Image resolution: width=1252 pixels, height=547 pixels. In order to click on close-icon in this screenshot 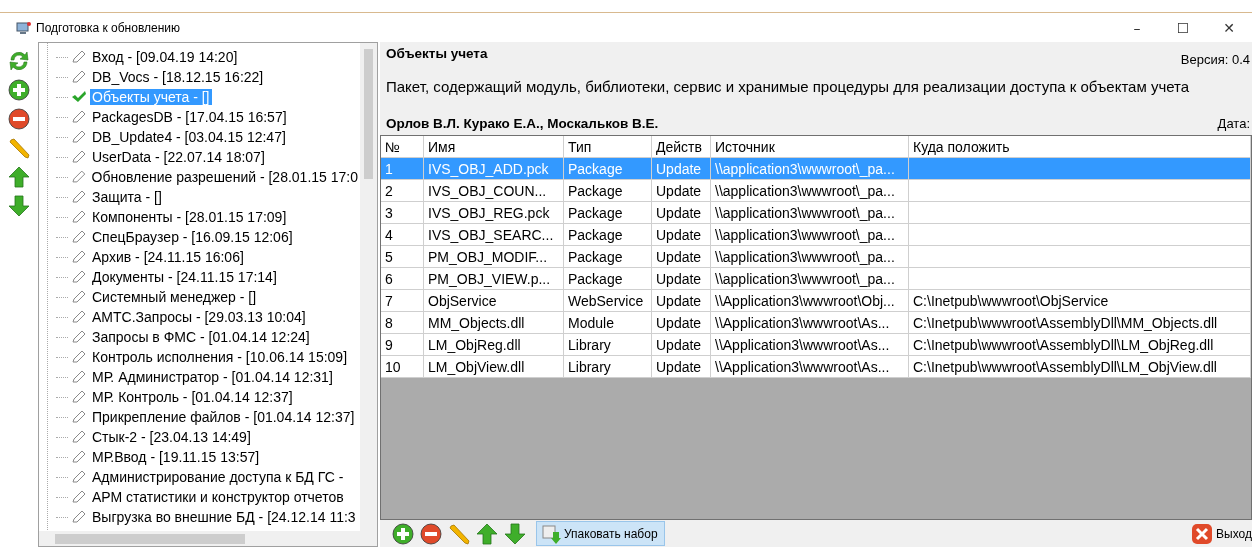, I will do `click(1202, 533)`.